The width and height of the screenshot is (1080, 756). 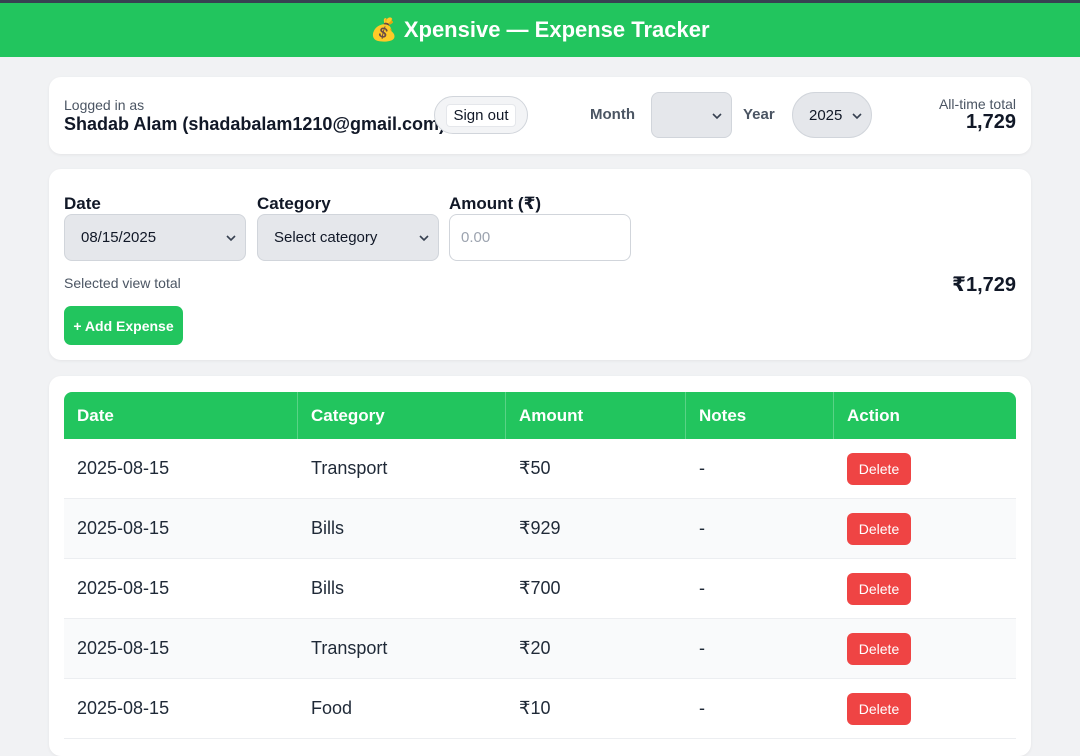 I want to click on category-select: Select category, so click(x=348, y=237).